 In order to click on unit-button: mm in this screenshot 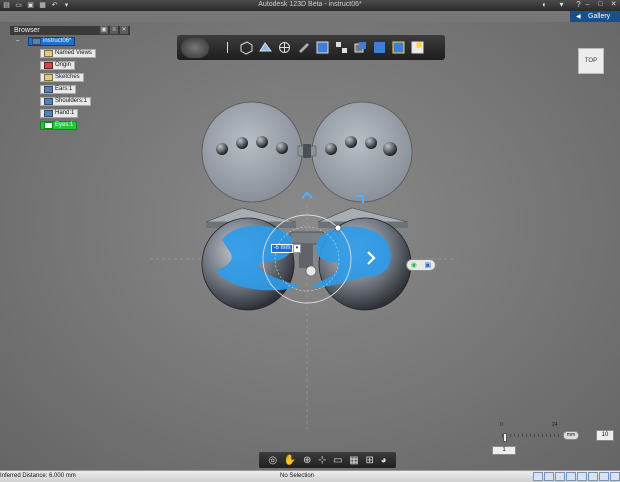, I will do `click(571, 435)`.